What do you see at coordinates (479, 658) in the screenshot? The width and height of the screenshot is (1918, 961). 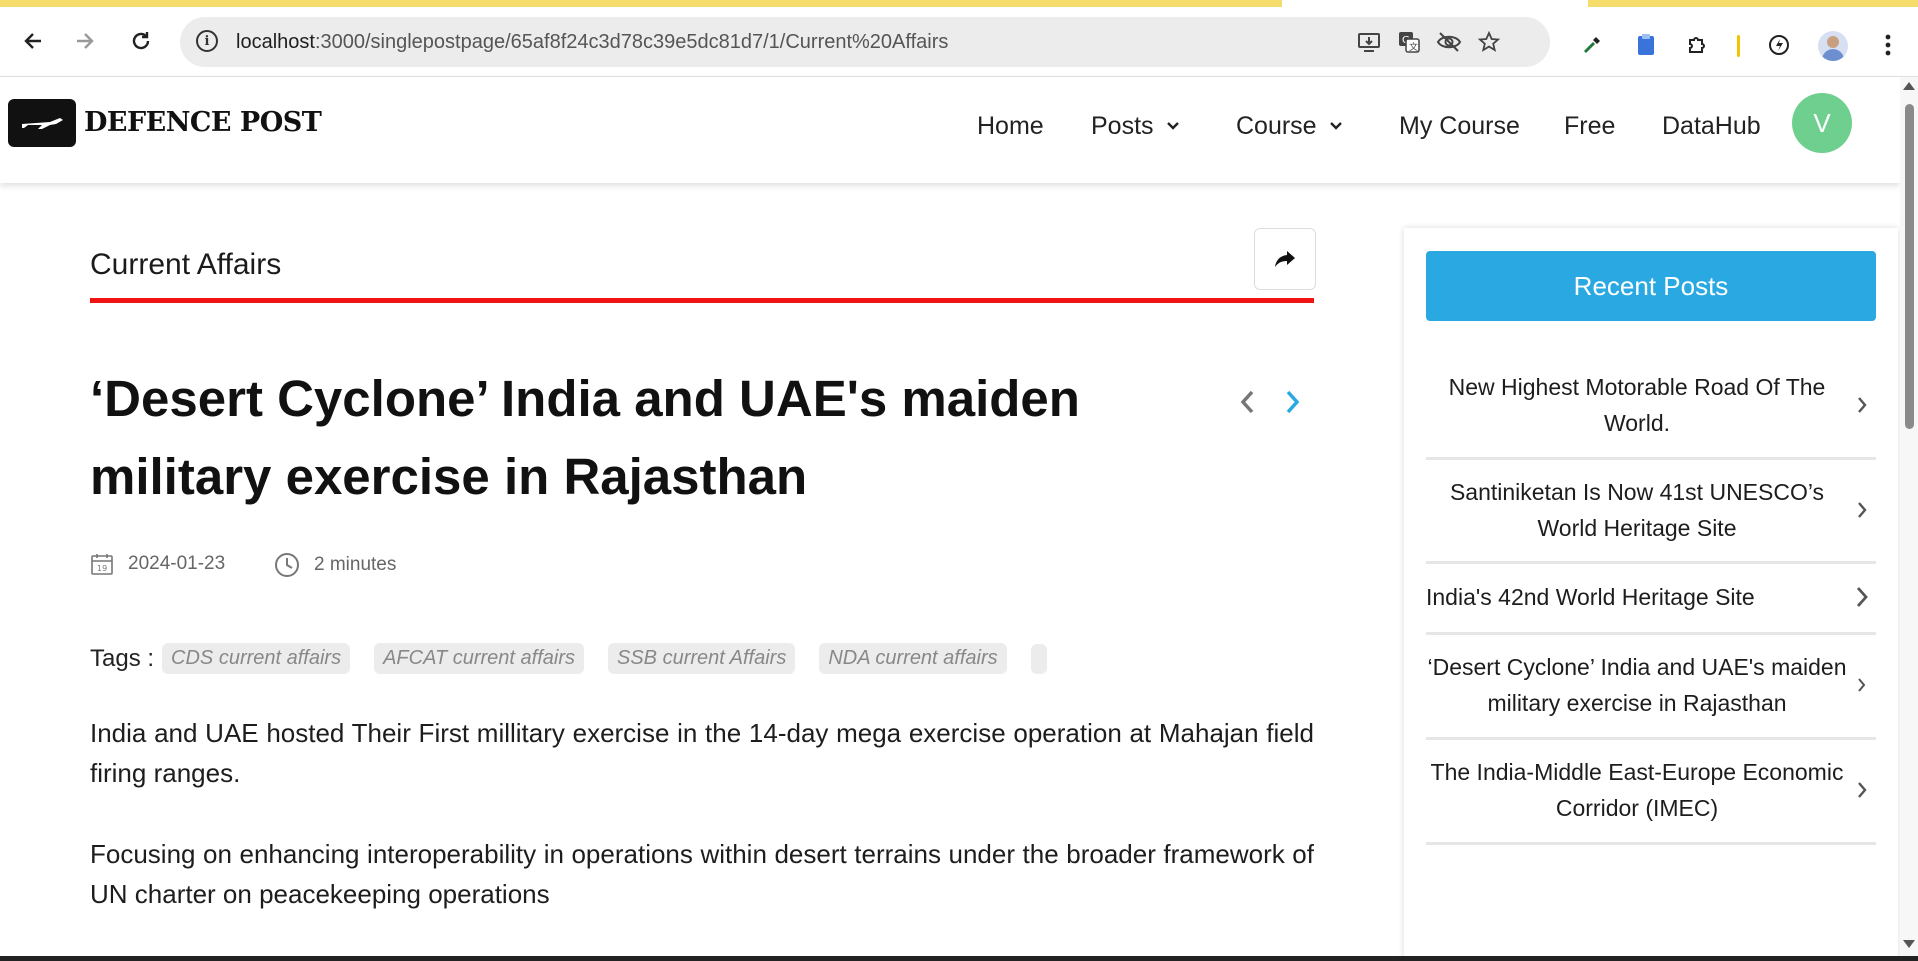 I see `tag-chip: AFCAT current affairs` at bounding box center [479, 658].